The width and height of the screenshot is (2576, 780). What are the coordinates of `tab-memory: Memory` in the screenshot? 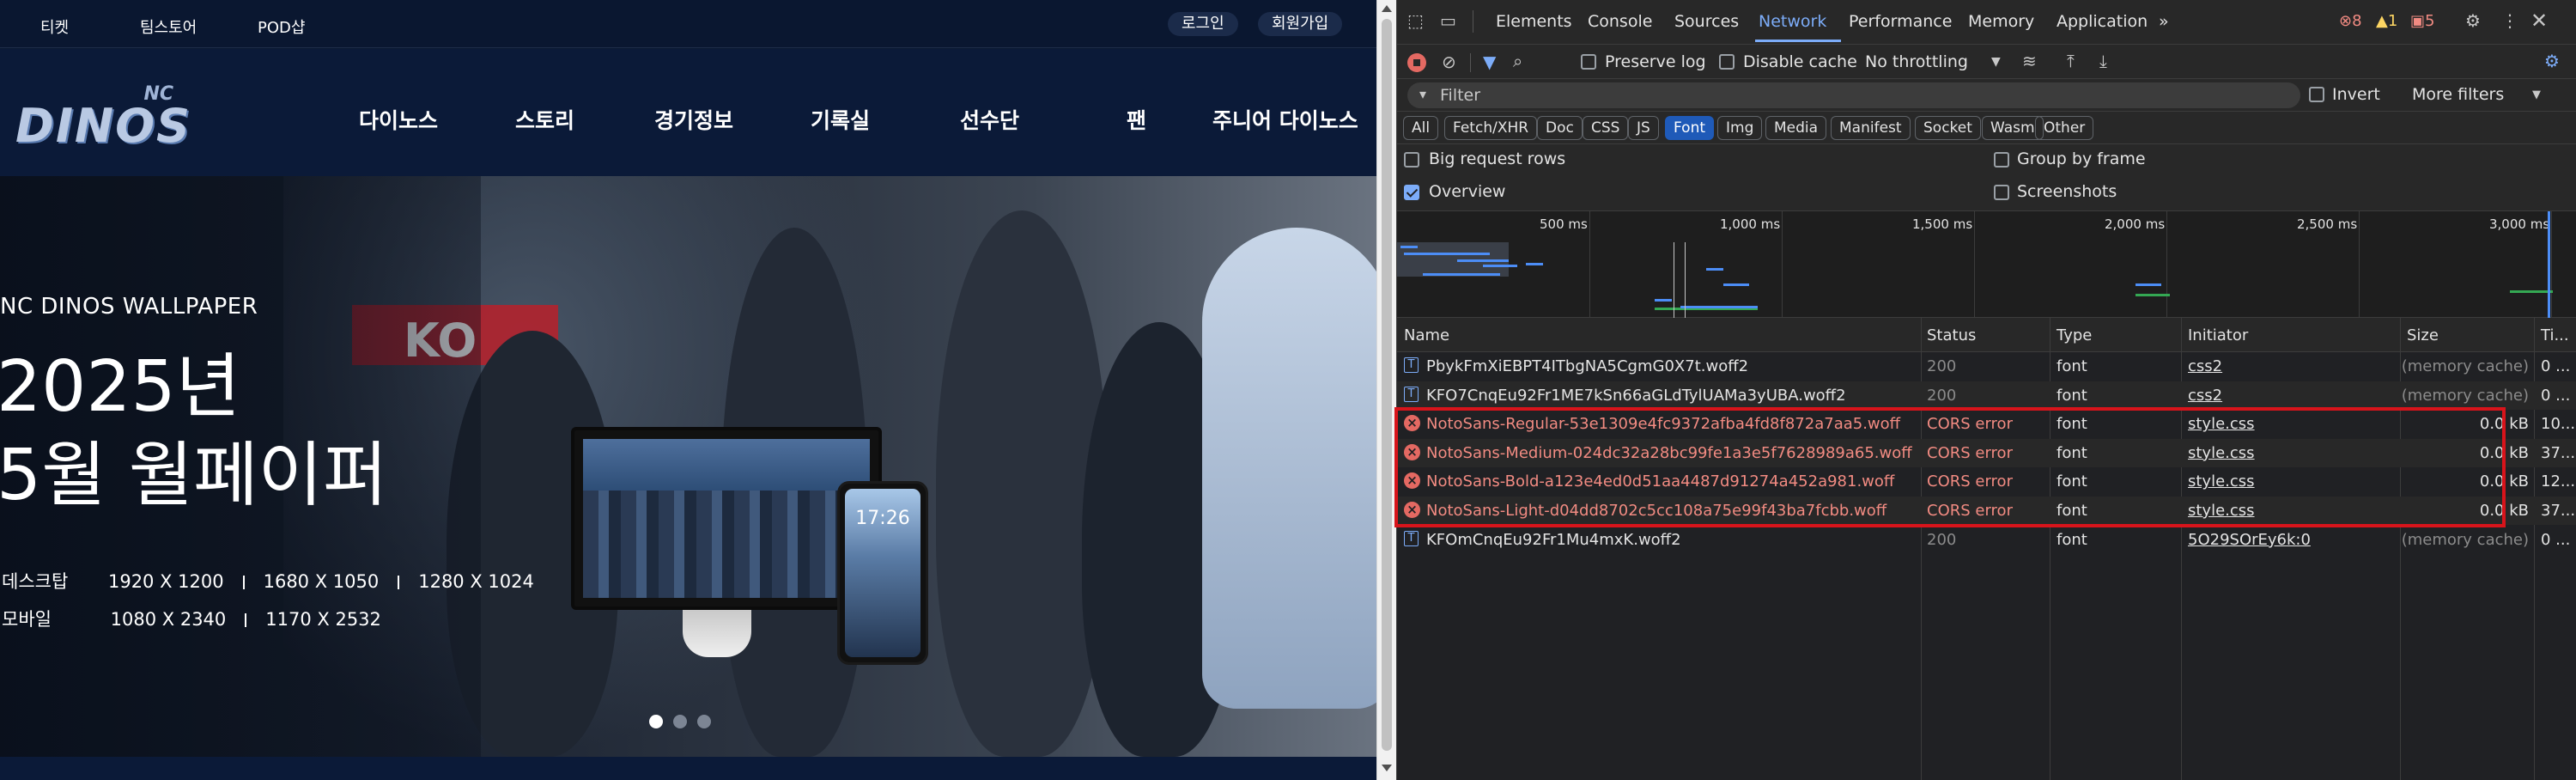 It's located at (2001, 22).